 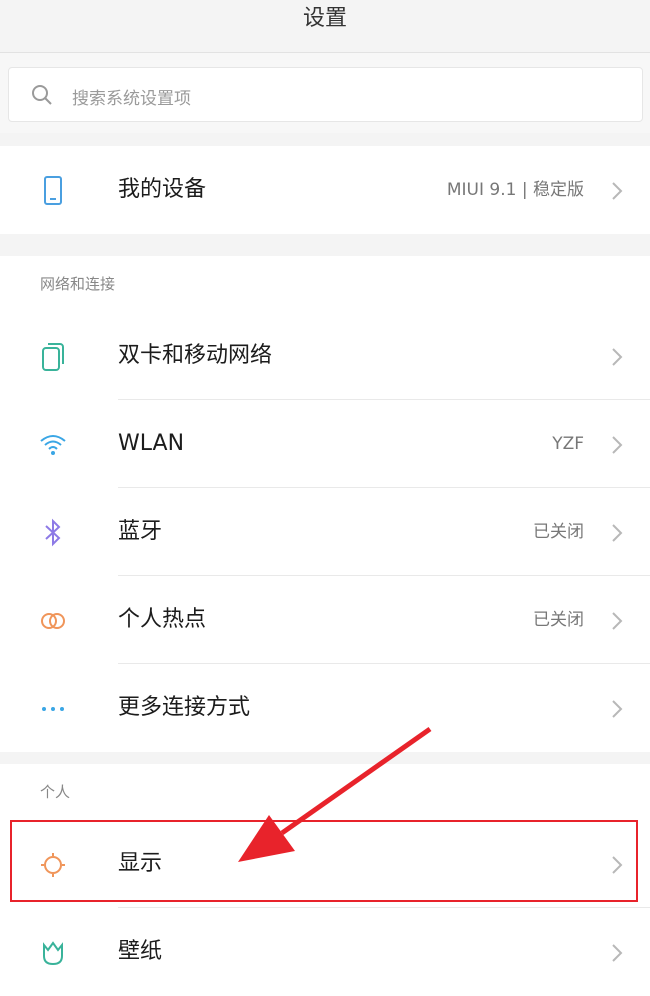 I want to click on search-placeholder: 搜索系统设置项, so click(x=131, y=99).